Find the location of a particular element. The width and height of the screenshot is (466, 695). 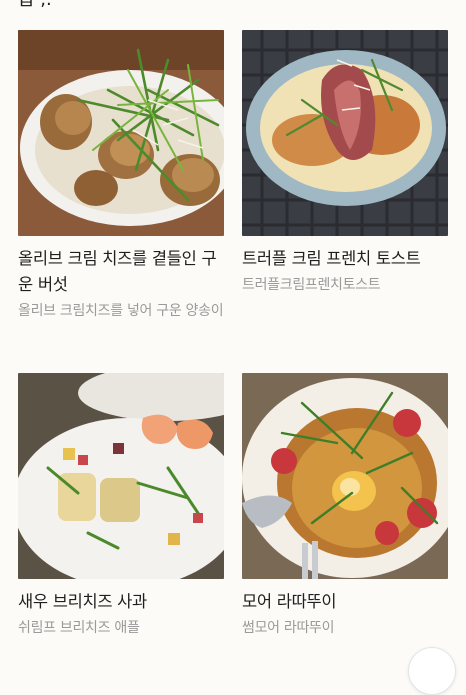

menu-title: 올리브 크림 치즈를 곁들인 구운 버섯 is located at coordinates (117, 271).